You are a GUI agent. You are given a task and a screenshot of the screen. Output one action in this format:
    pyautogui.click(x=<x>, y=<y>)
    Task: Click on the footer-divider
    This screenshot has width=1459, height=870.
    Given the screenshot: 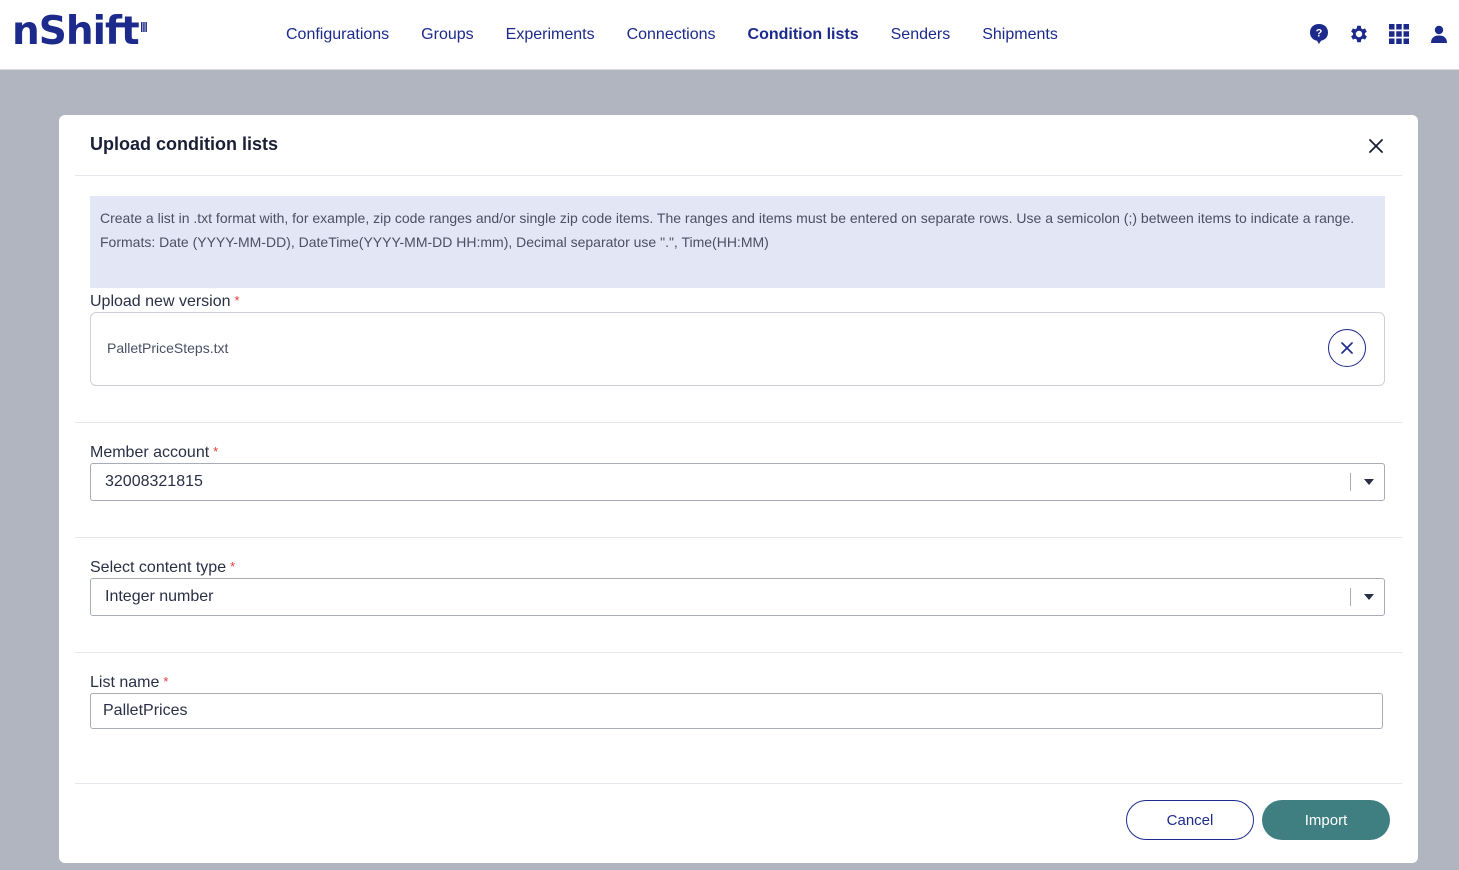 What is the action you would take?
    pyautogui.click(x=738, y=783)
    